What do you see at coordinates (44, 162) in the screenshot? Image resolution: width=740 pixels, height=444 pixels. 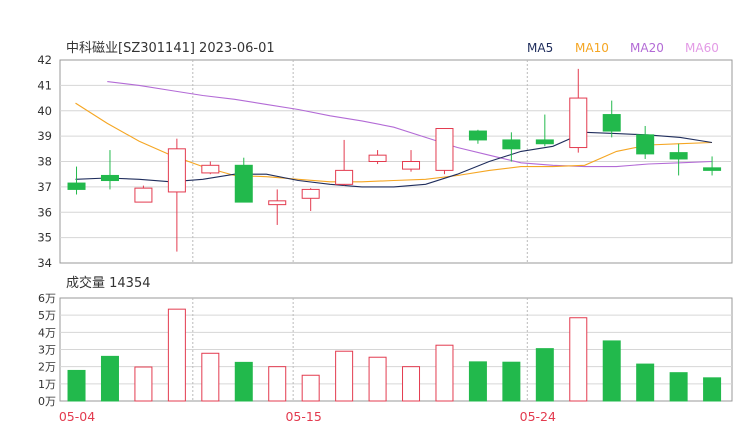 I see `price-tick-label: 38` at bounding box center [44, 162].